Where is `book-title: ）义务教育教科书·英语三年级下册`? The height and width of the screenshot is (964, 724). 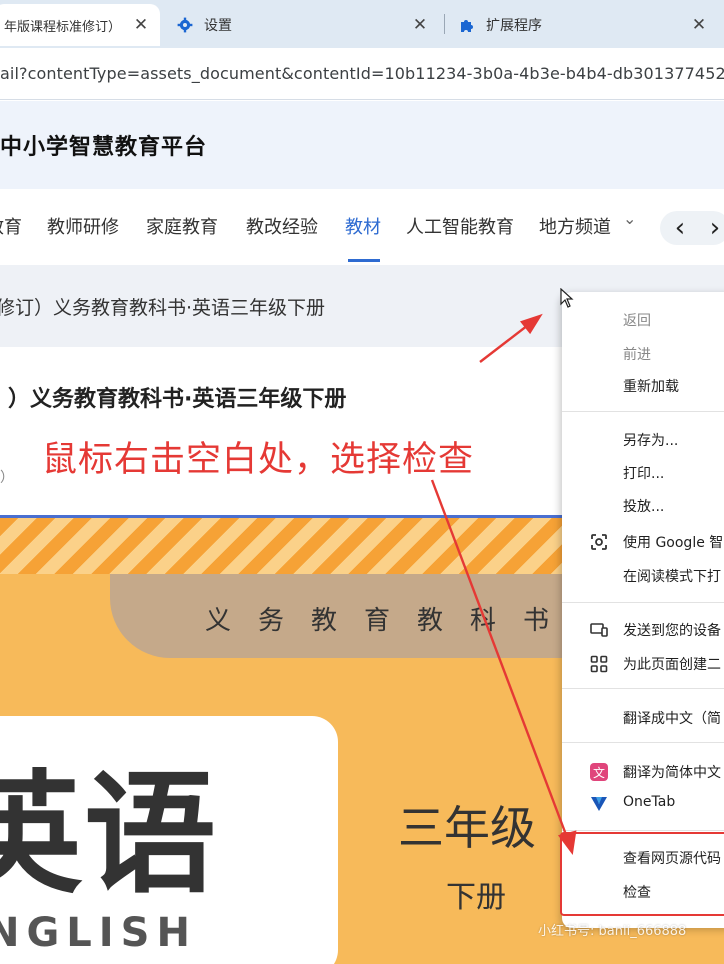
book-title: ）义务教育教科书·英语三年级下册 is located at coordinates (177, 399).